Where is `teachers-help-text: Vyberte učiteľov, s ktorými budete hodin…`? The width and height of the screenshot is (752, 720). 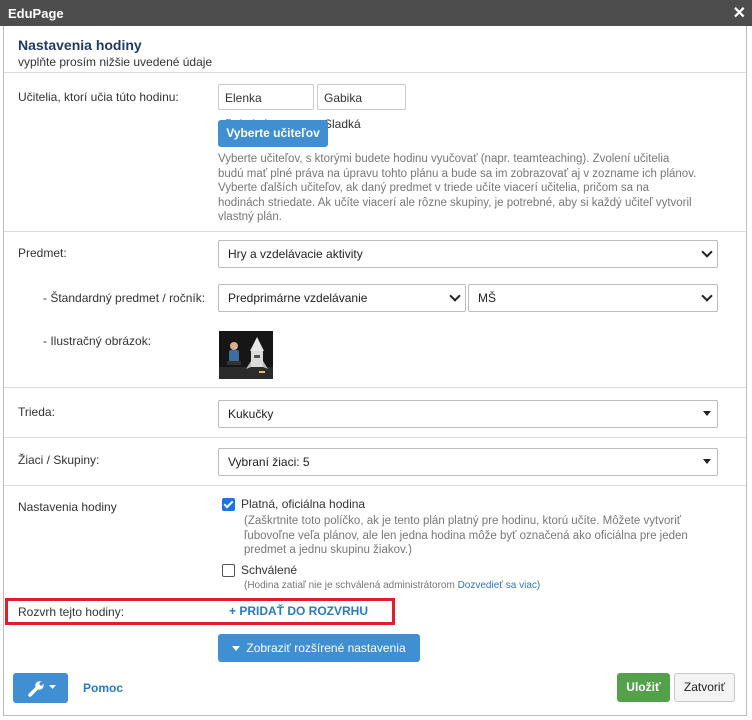 teachers-help-text: Vyberte učiteľov, s ktorými budete hodin… is located at coordinates (457, 188).